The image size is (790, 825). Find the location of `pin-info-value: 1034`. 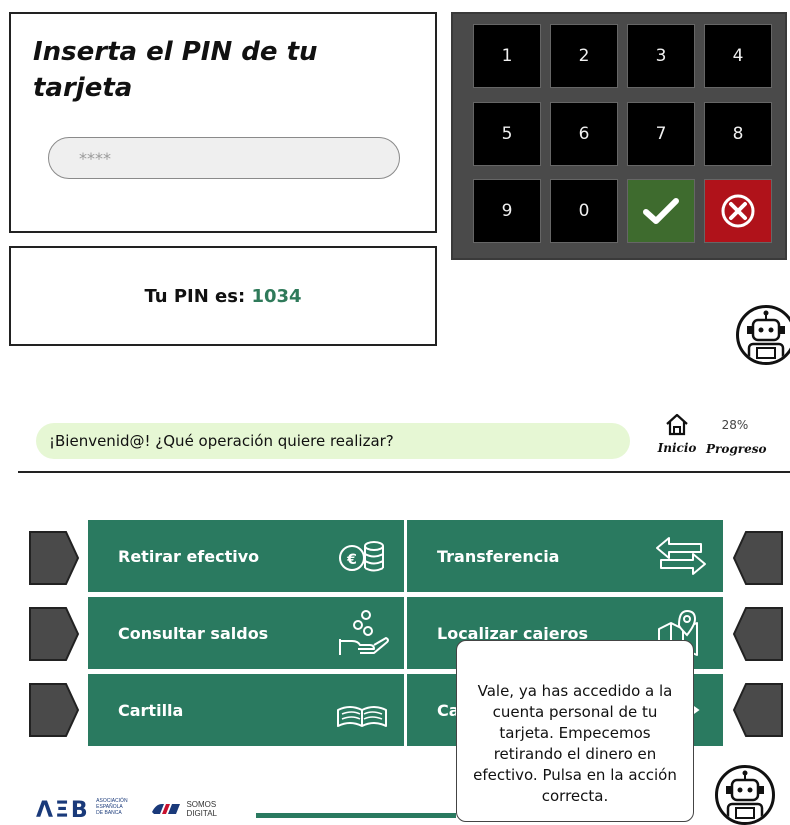

pin-info-value: 1034 is located at coordinates (276, 296).